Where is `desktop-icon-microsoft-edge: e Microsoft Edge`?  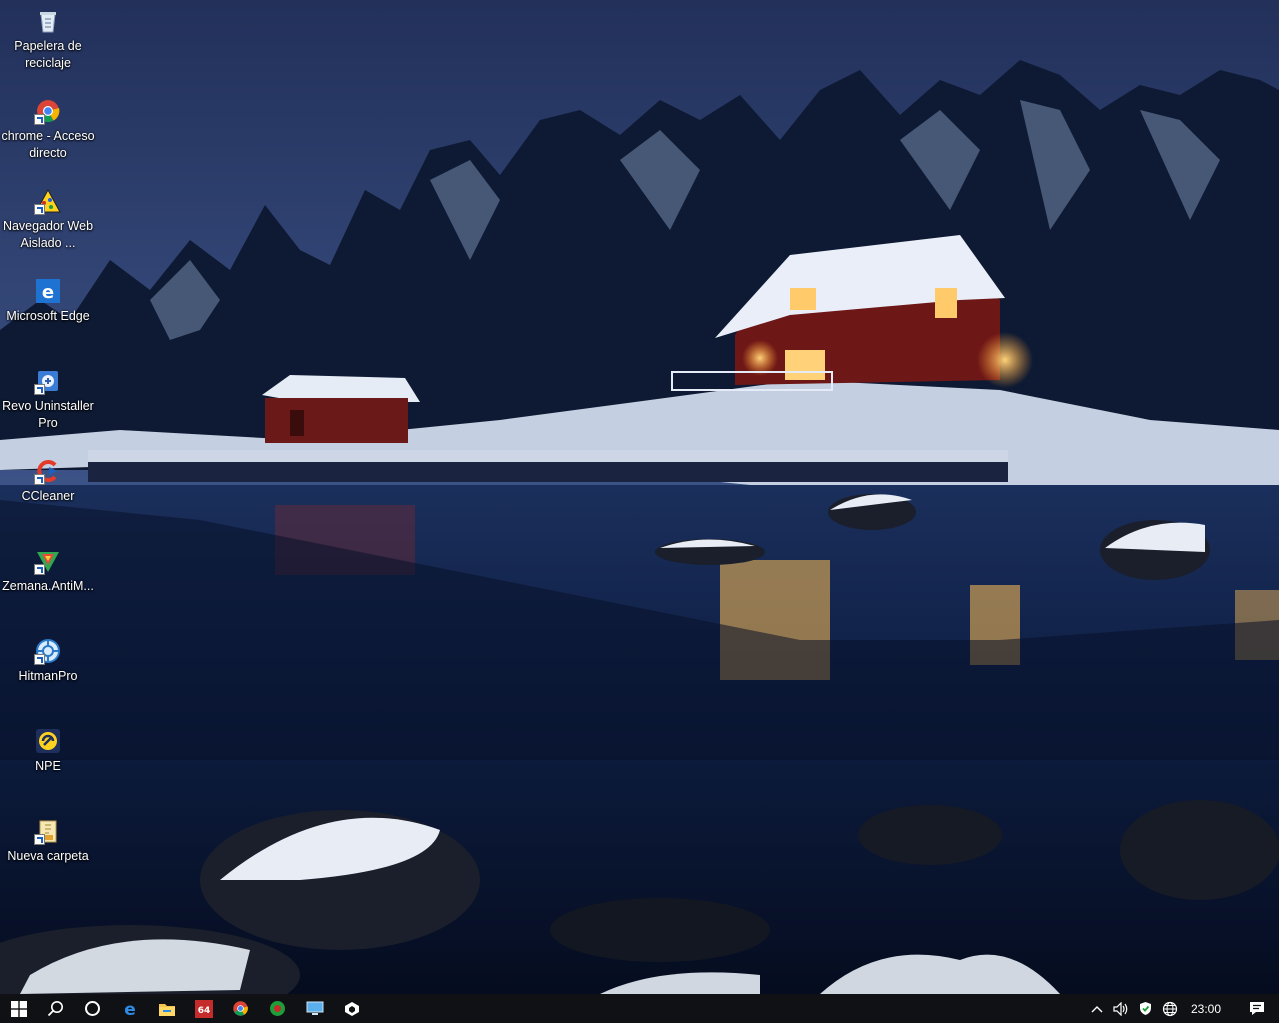 desktop-icon-microsoft-edge: e Microsoft Edge is located at coordinates (48, 314).